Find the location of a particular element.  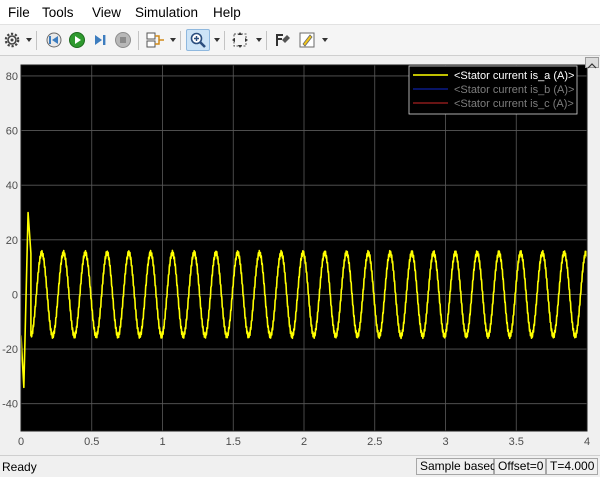

menu-file: File is located at coordinates (19, 12).